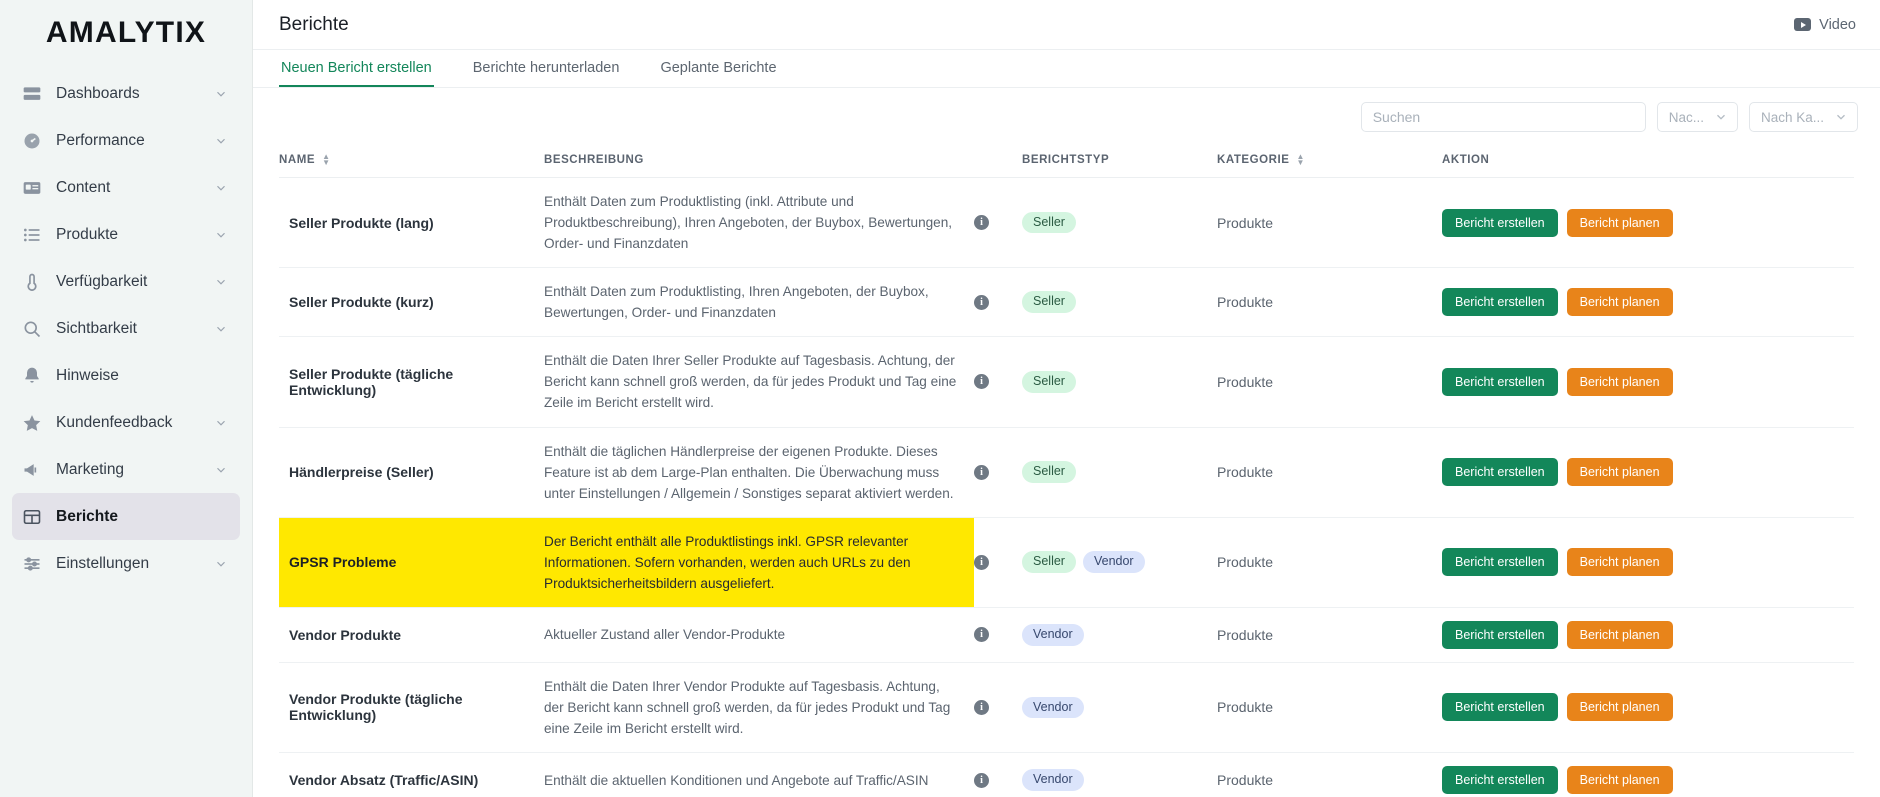 This screenshot has width=1880, height=797. I want to click on sidebar-item-einstellungen: Einstellungen, so click(126, 563).